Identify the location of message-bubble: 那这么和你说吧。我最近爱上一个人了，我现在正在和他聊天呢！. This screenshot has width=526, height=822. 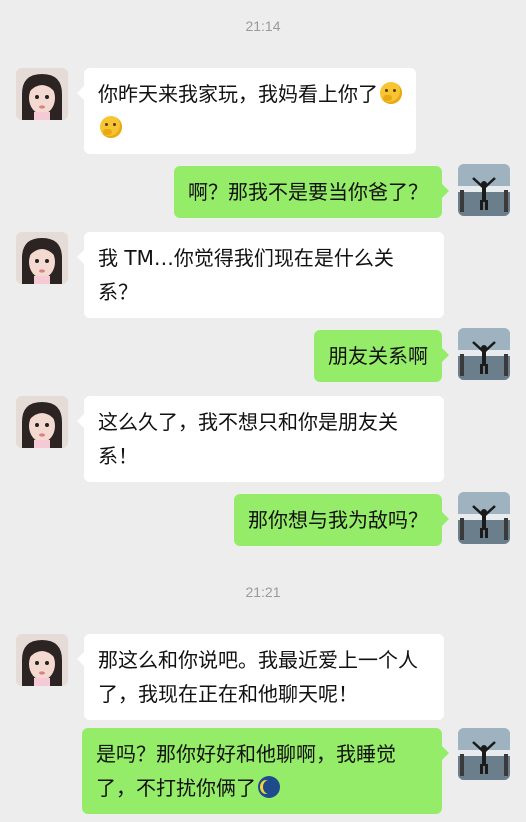
(260, 677).